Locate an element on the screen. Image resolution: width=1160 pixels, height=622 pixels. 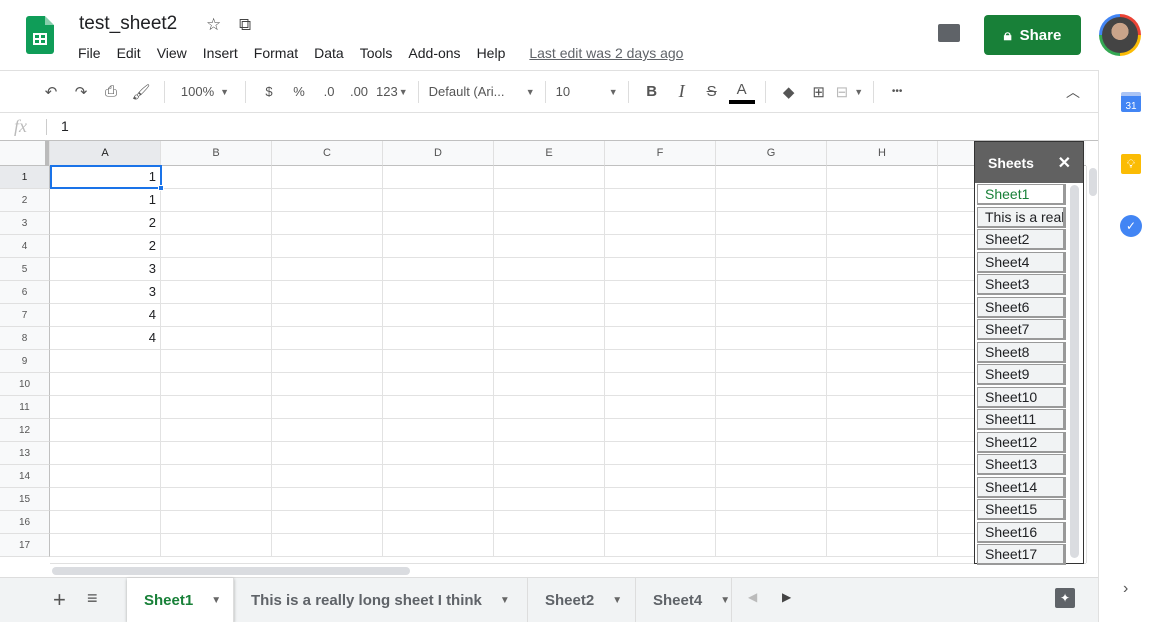
row-header: 8 is located at coordinates (25, 338).